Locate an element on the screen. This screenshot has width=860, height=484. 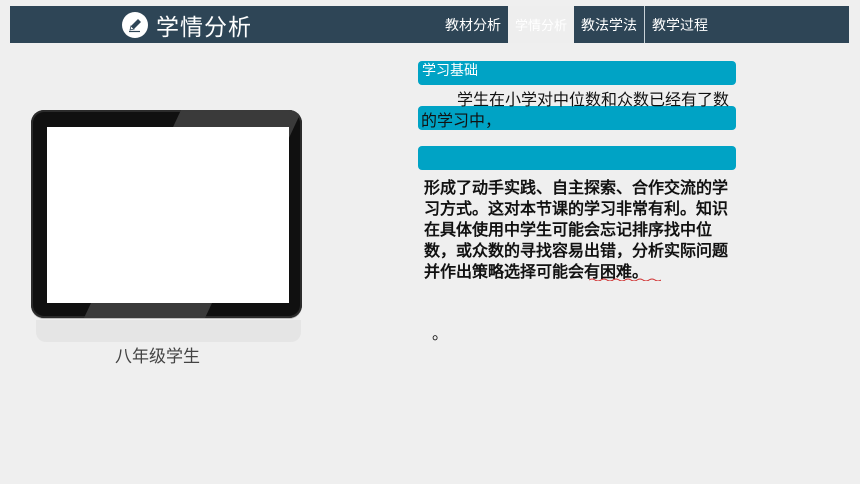
tablet-reflection is located at coordinates (168, 331).